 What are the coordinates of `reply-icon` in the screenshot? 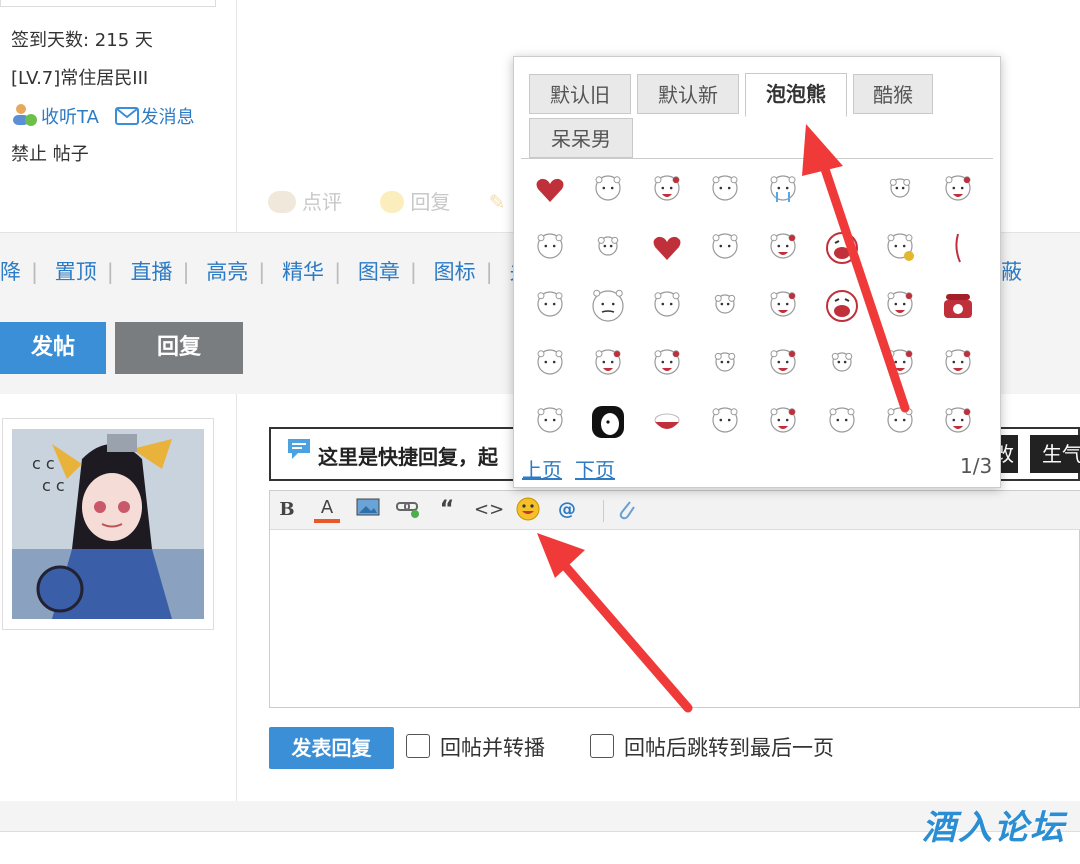 It's located at (392, 202).